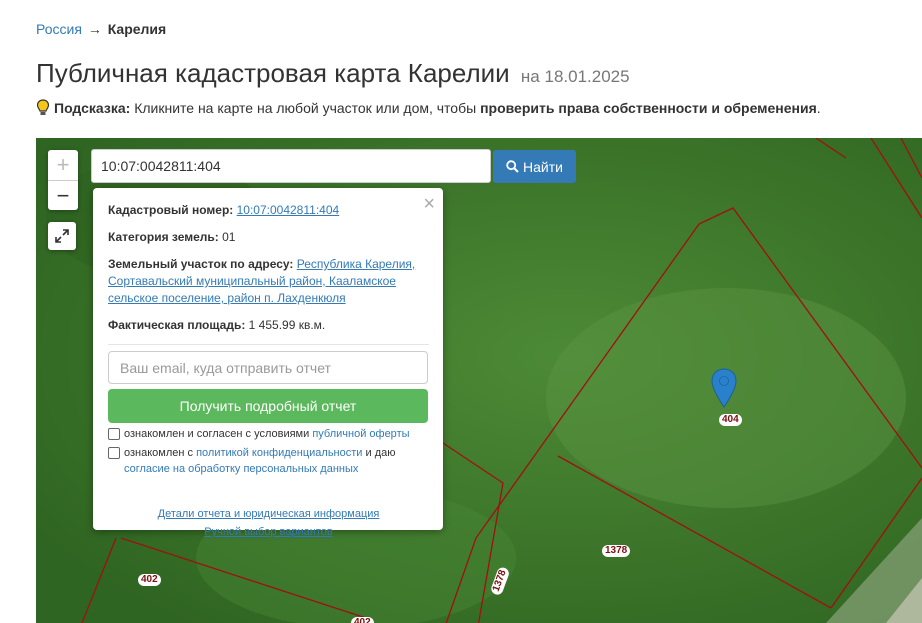  Describe the element at coordinates (724, 388) in the screenshot. I see `location-marker-icon` at that location.